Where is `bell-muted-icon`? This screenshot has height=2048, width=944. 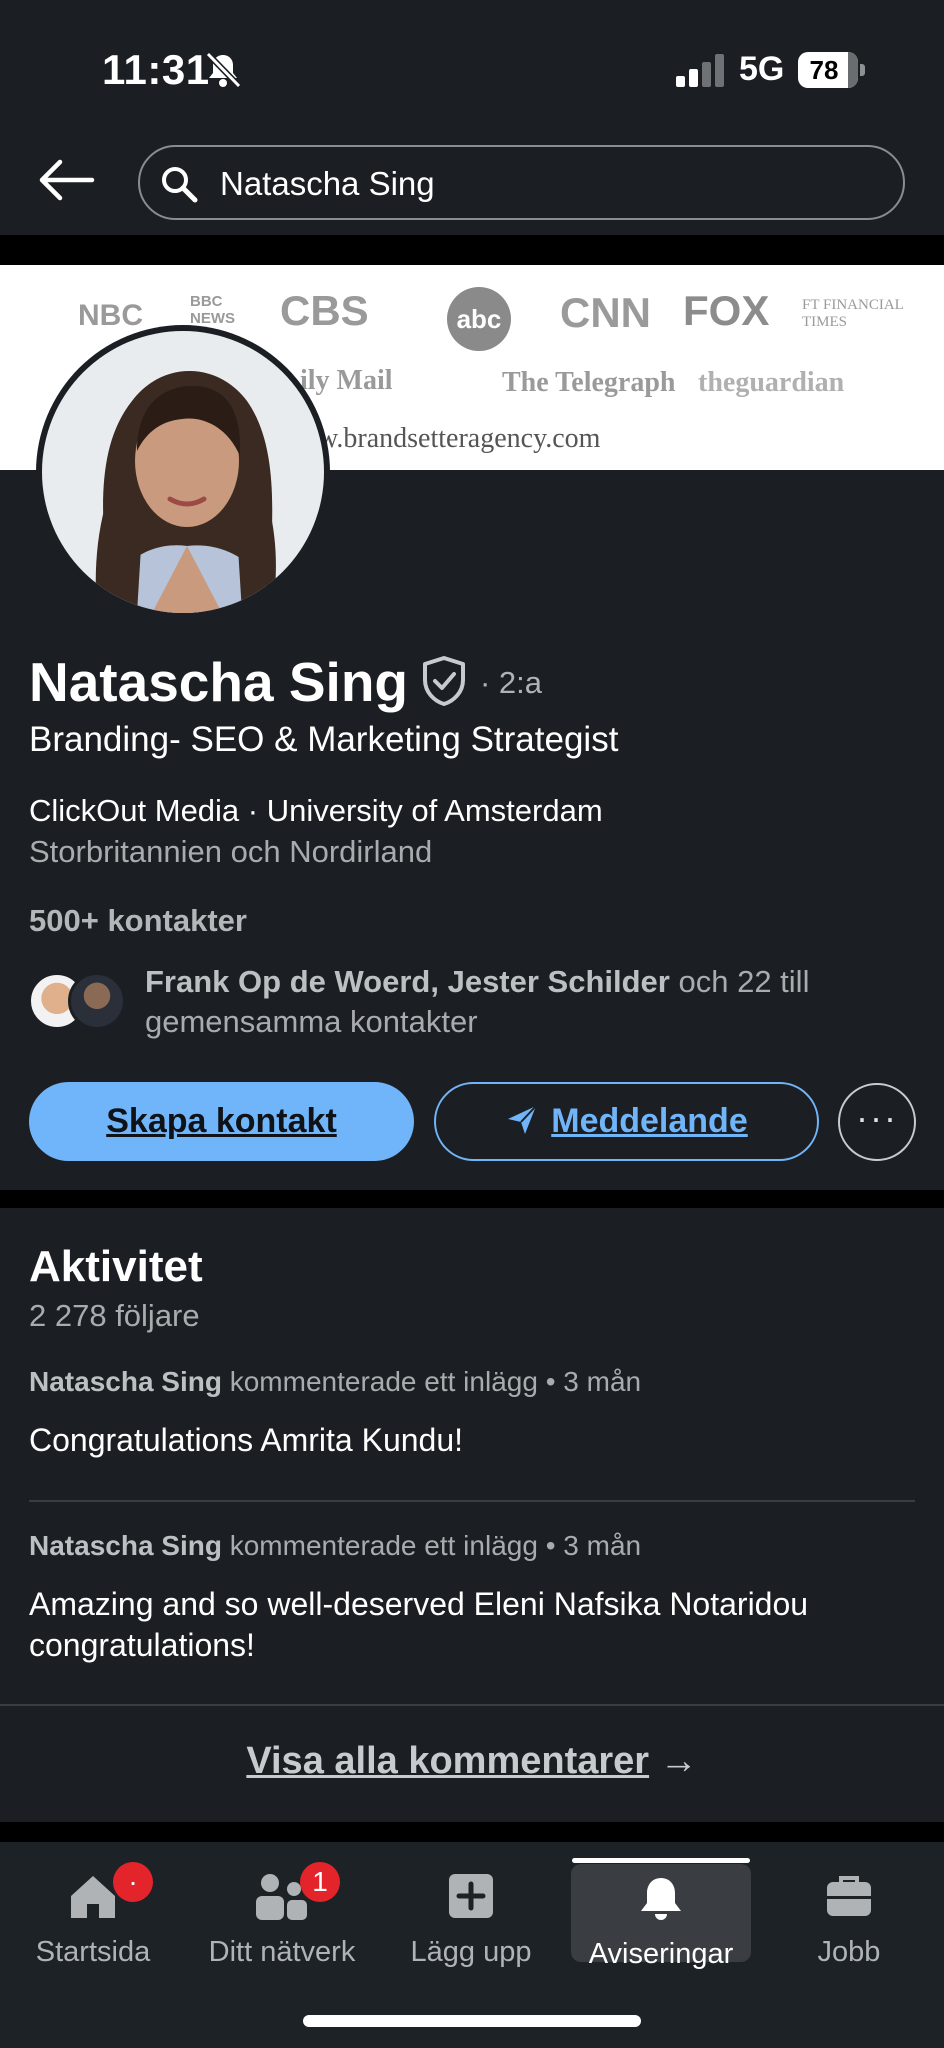 bell-muted-icon is located at coordinates (223, 70).